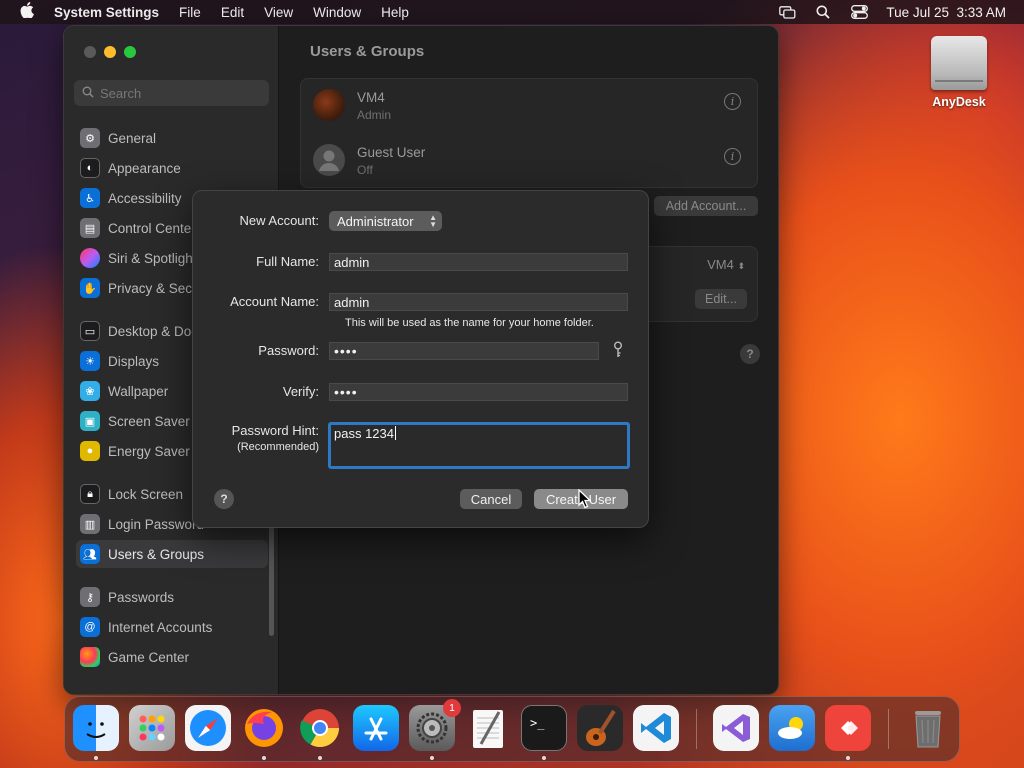  What do you see at coordinates (529, 133) in the screenshot?
I see `users-list: VM4 Admin i Guest User Off i` at bounding box center [529, 133].